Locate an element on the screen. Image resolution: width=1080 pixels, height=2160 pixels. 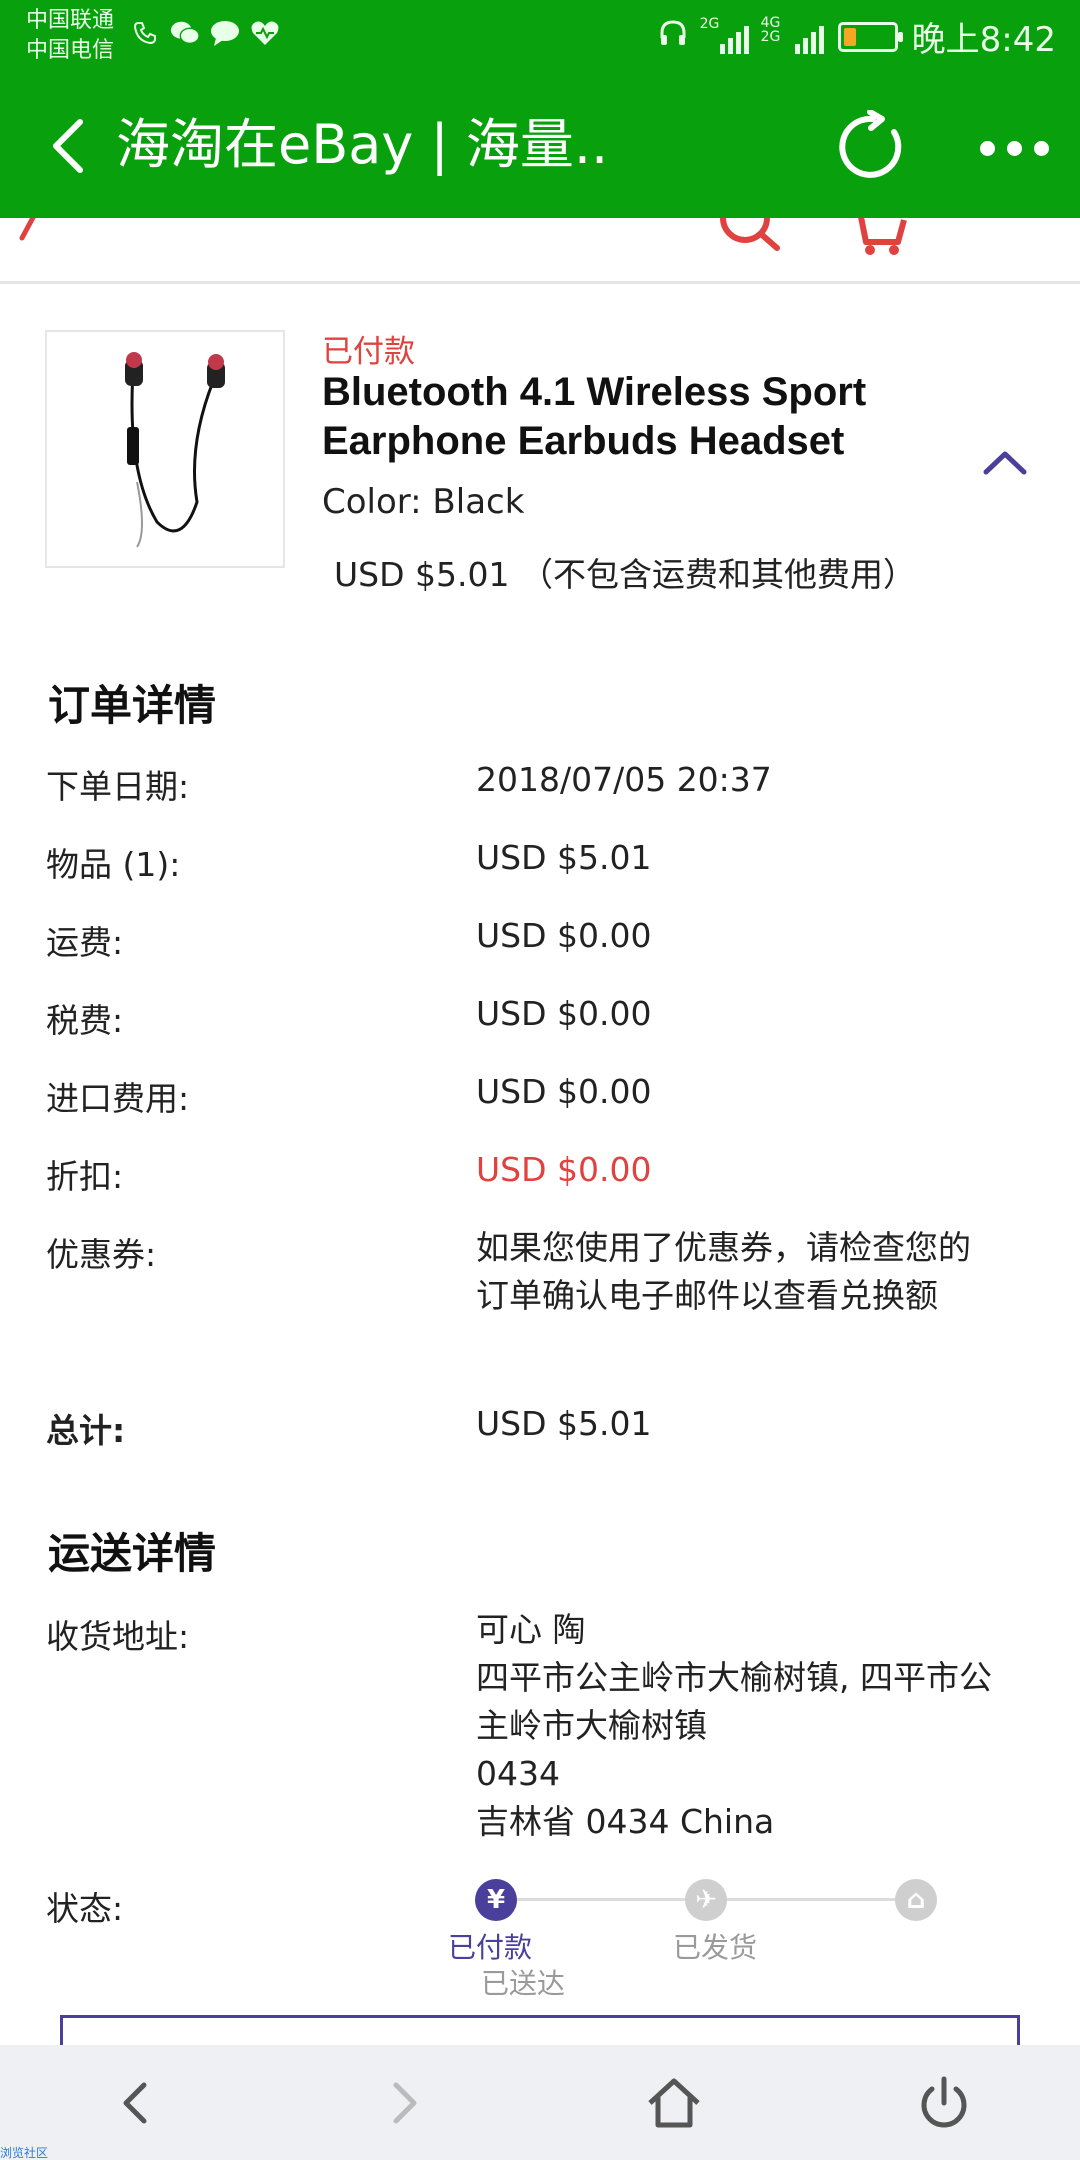
signal-icon-2: 4G 2G is located at coordinates (792, 35).